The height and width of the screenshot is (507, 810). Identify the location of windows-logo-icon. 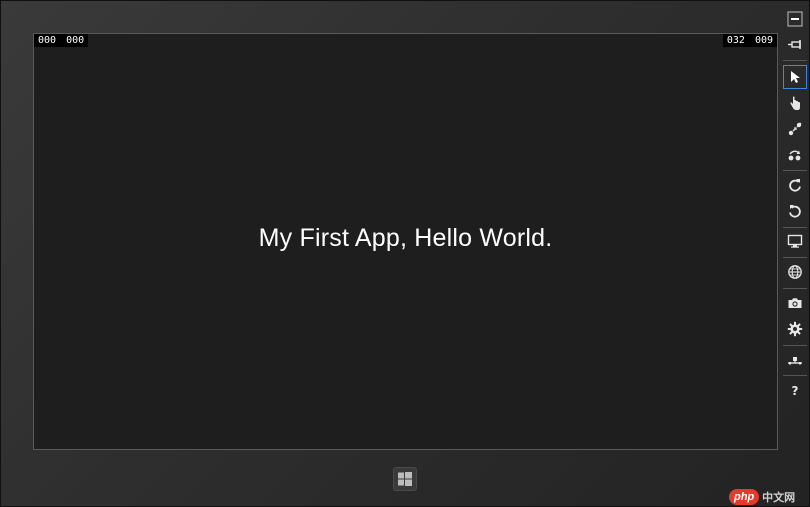
(405, 479).